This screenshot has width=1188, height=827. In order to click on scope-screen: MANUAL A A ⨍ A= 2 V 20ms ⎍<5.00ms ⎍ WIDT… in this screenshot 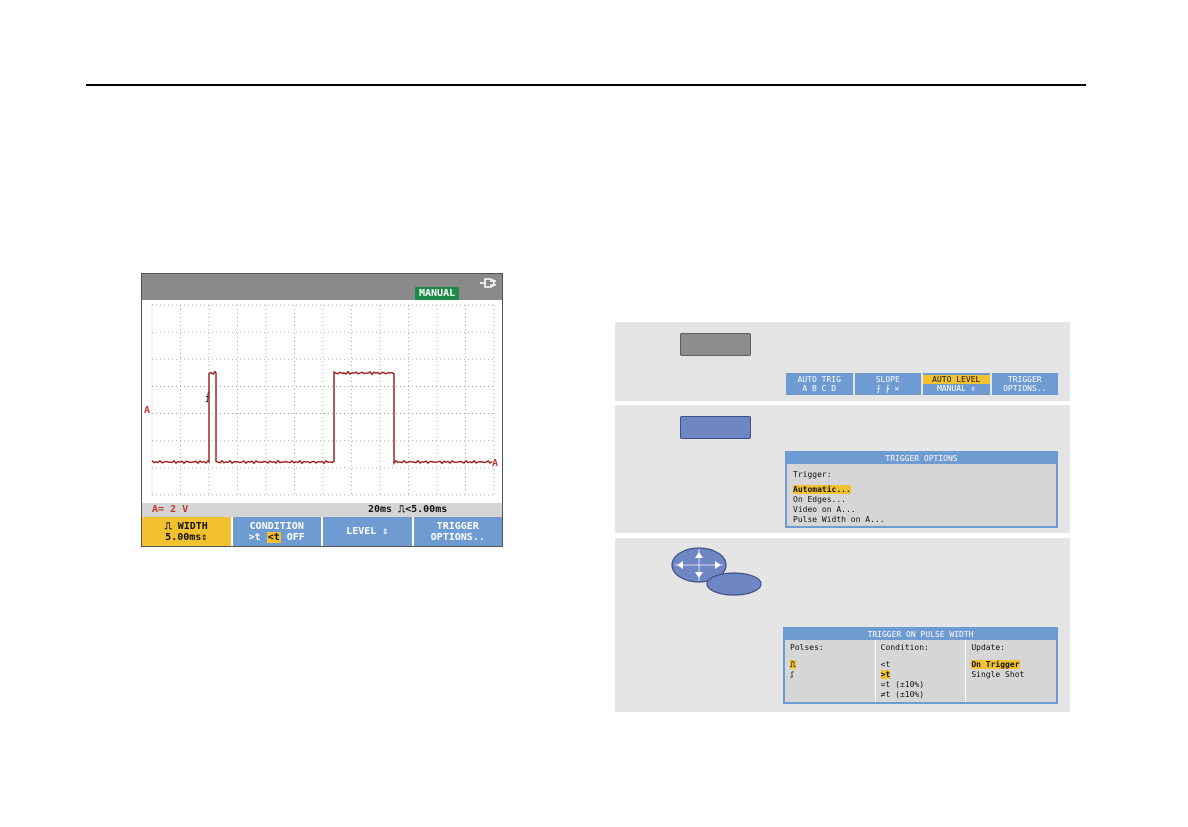, I will do `click(322, 410)`.